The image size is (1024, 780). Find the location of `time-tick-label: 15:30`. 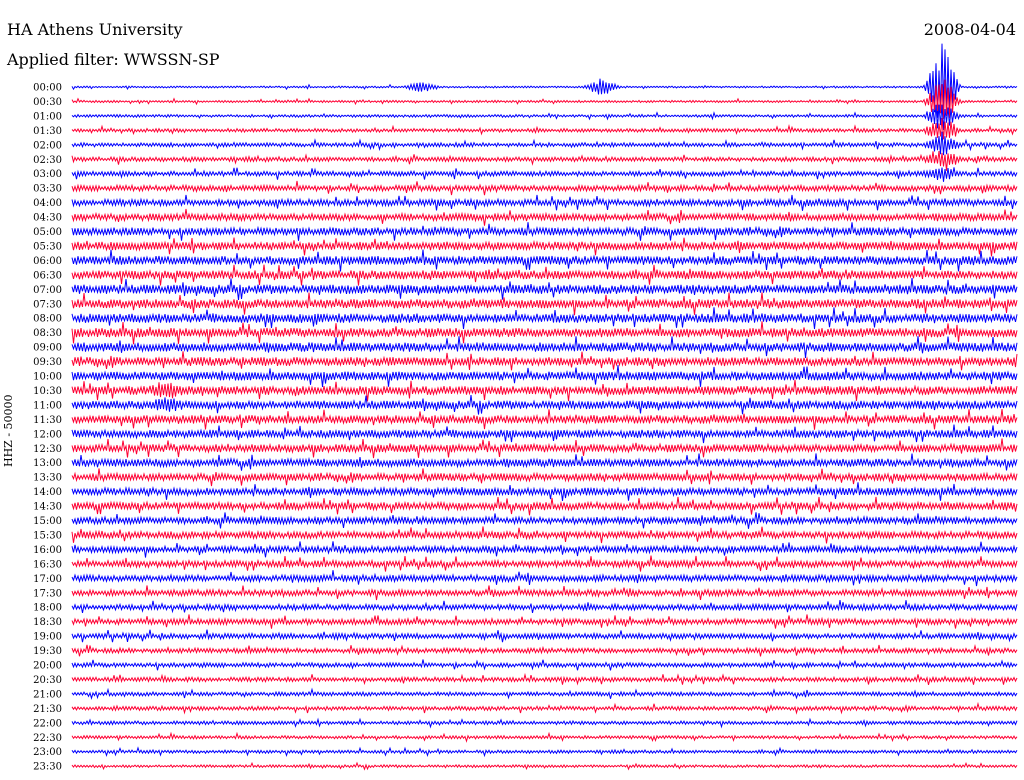

time-tick-label: 15:30 is located at coordinates (47, 535).